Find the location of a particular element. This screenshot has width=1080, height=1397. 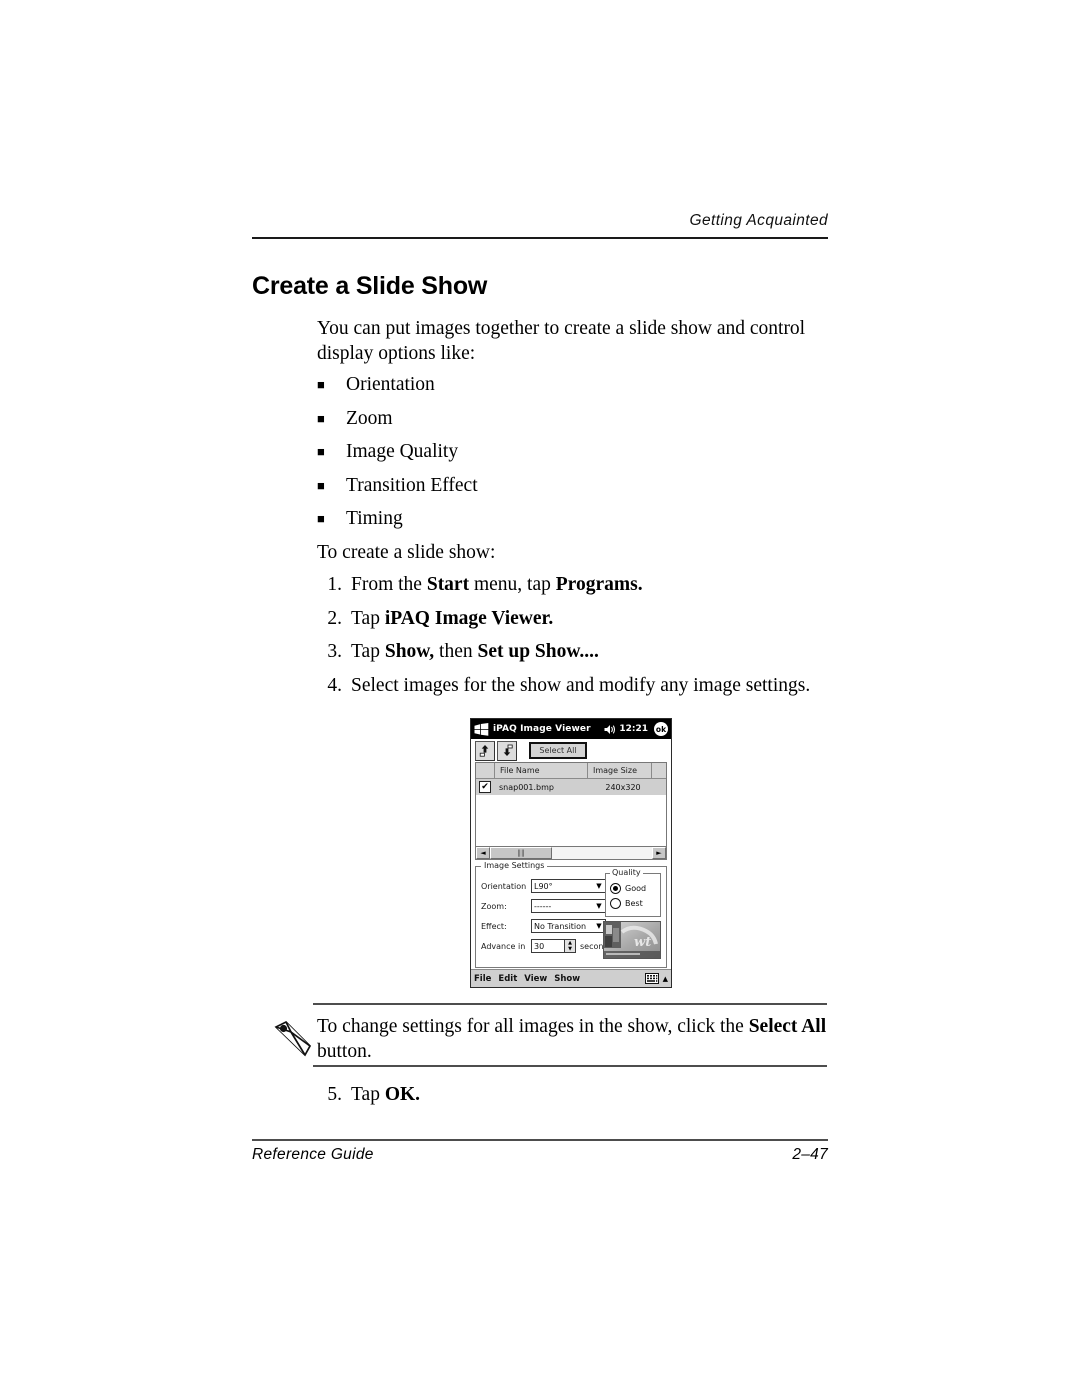

menu-item-edit: Edit is located at coordinates (507, 979).